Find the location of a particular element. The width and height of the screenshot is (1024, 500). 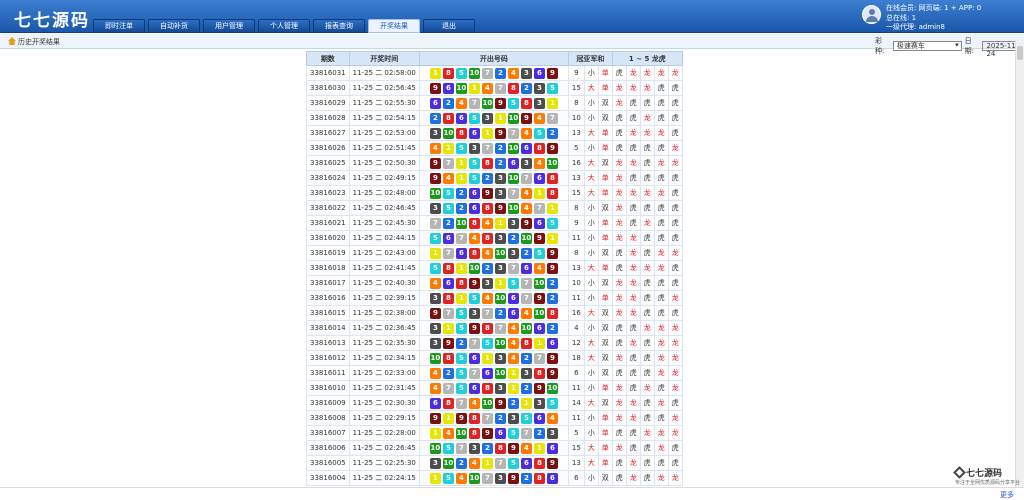

nav-tab: 报表查询 is located at coordinates (339, 26).